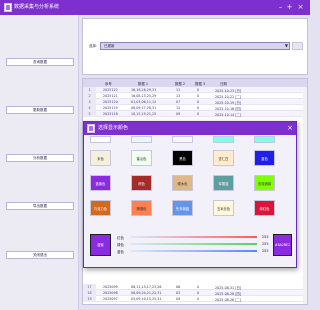 This screenshot has height=310, width=320. I want to click on blue-slider-fill, so click(194, 251).